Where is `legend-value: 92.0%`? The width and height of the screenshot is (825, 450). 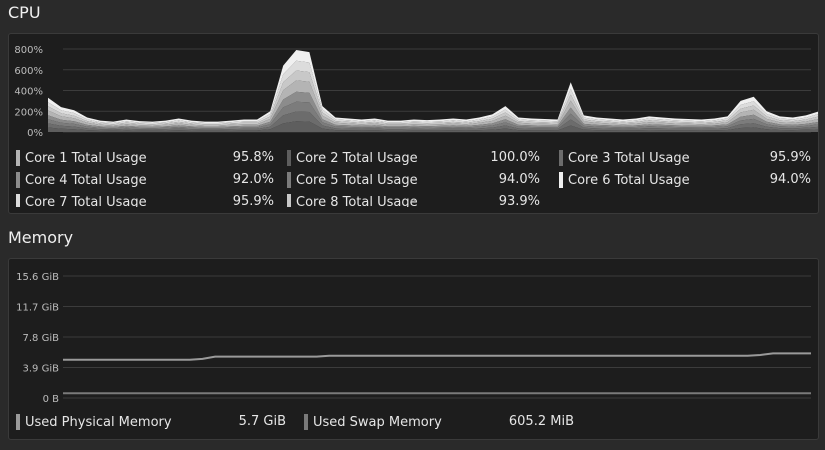 legend-value: 92.0% is located at coordinates (253, 179).